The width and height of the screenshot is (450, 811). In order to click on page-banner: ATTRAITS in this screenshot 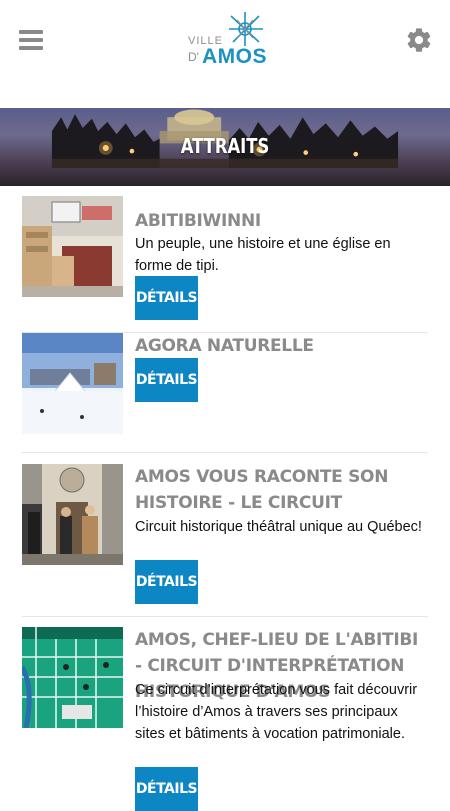, I will do `click(225, 147)`.